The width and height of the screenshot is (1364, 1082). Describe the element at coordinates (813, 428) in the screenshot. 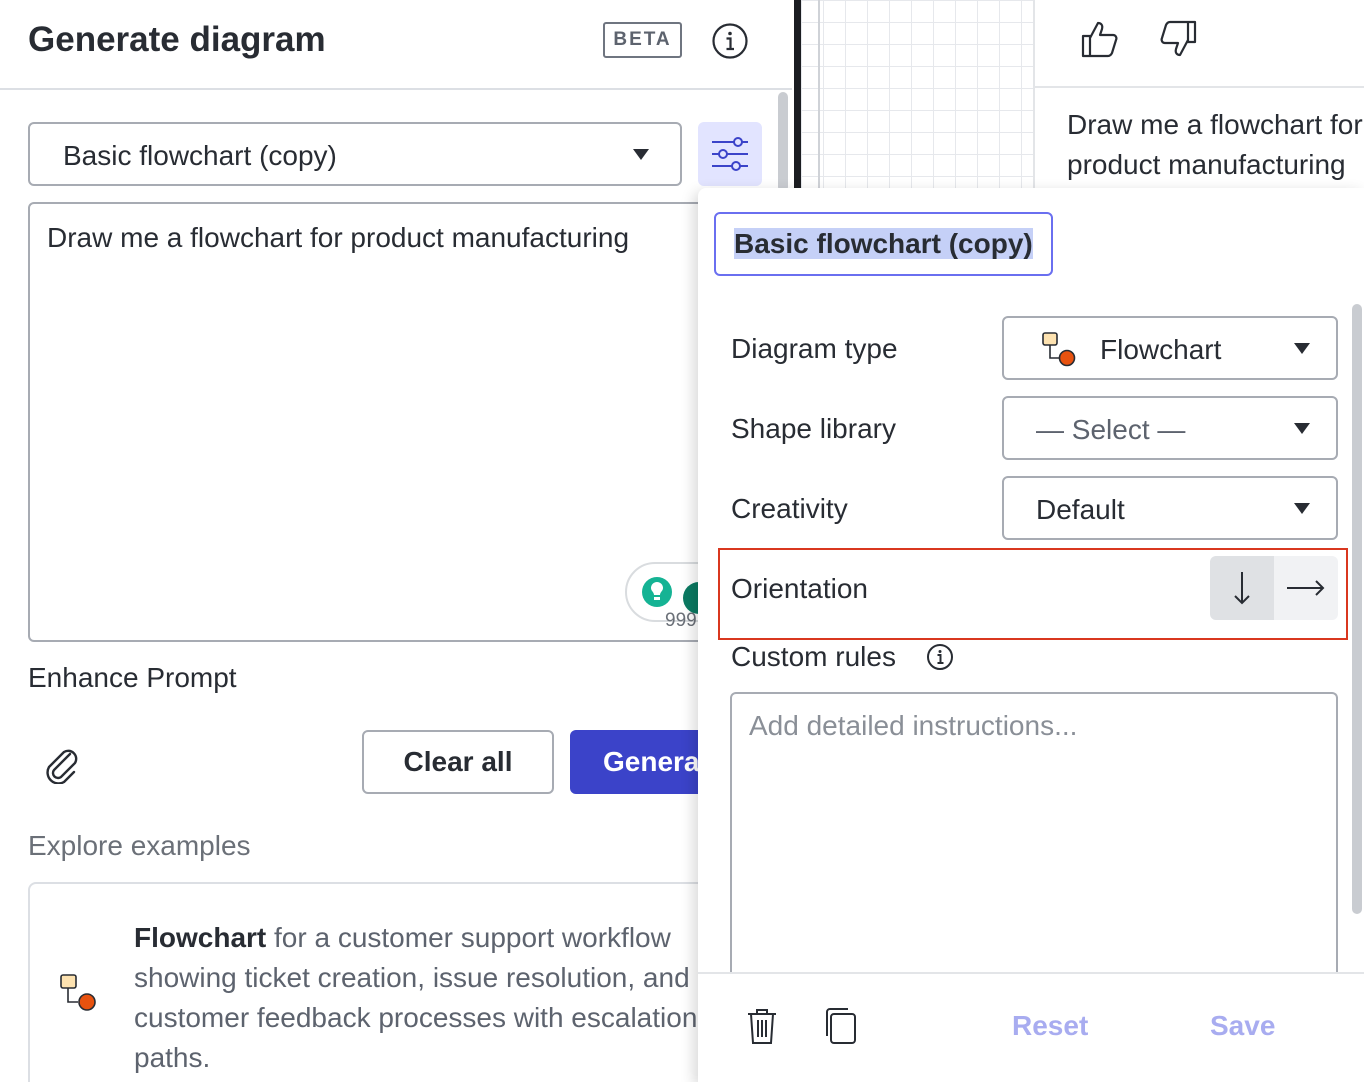

I see `shape-library-label: Shape library` at that location.